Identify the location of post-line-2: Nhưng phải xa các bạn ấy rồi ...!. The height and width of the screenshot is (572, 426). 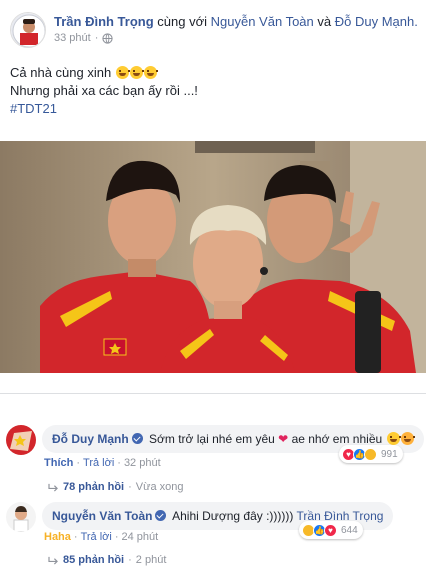
(104, 90).